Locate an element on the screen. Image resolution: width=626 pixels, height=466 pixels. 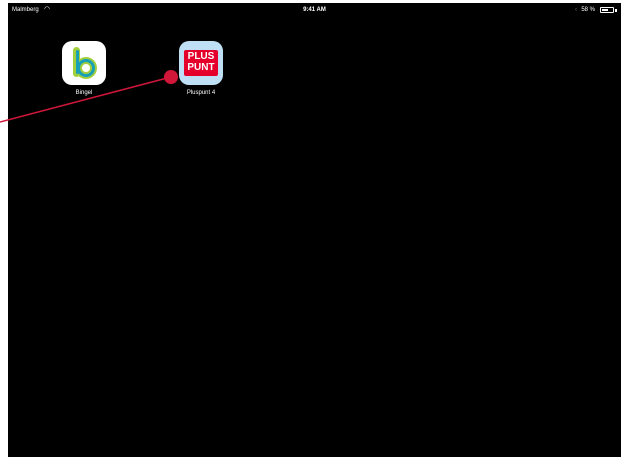
annotation-dot is located at coordinates (171, 77).